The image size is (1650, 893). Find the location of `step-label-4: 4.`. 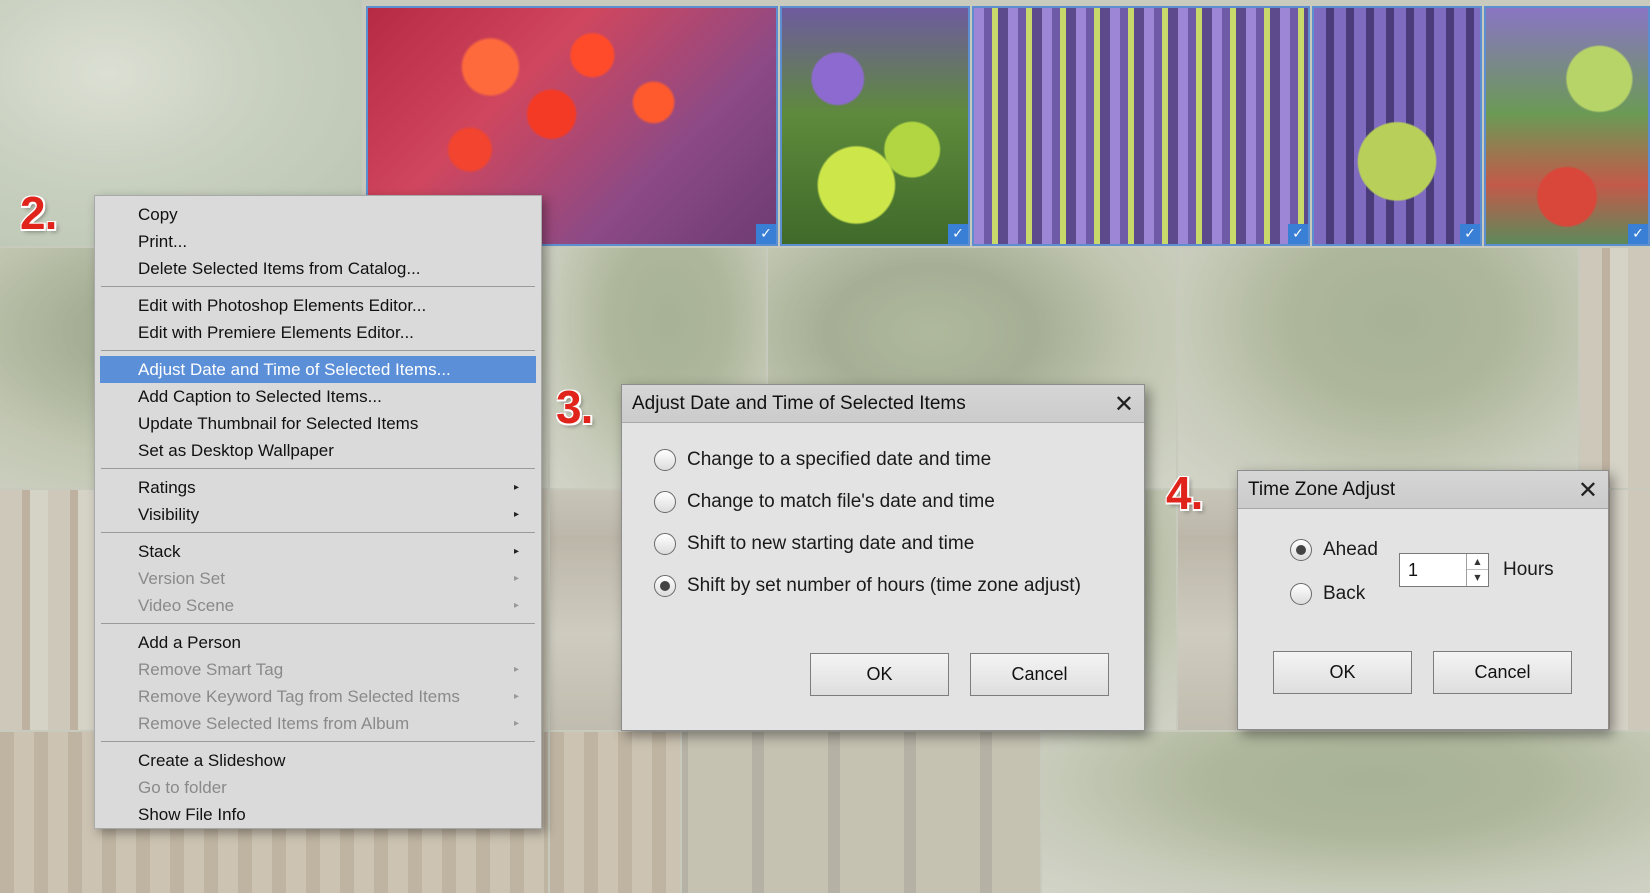

step-label-4: 4. is located at coordinates (1184, 493).